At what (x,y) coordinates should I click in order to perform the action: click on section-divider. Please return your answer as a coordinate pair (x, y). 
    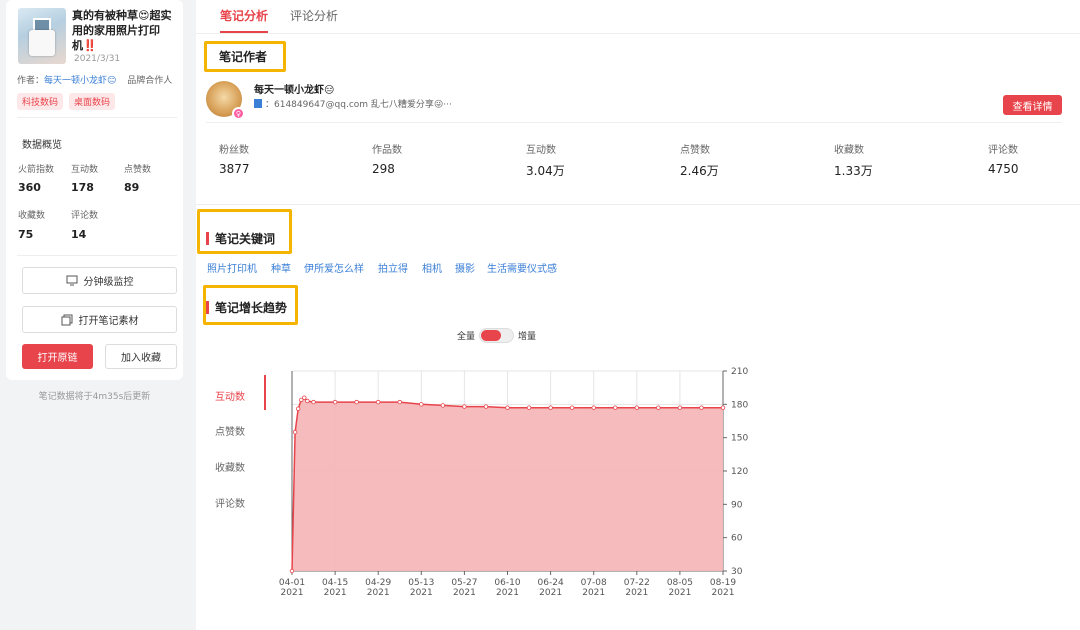
    Looking at the image, I should click on (638, 204).